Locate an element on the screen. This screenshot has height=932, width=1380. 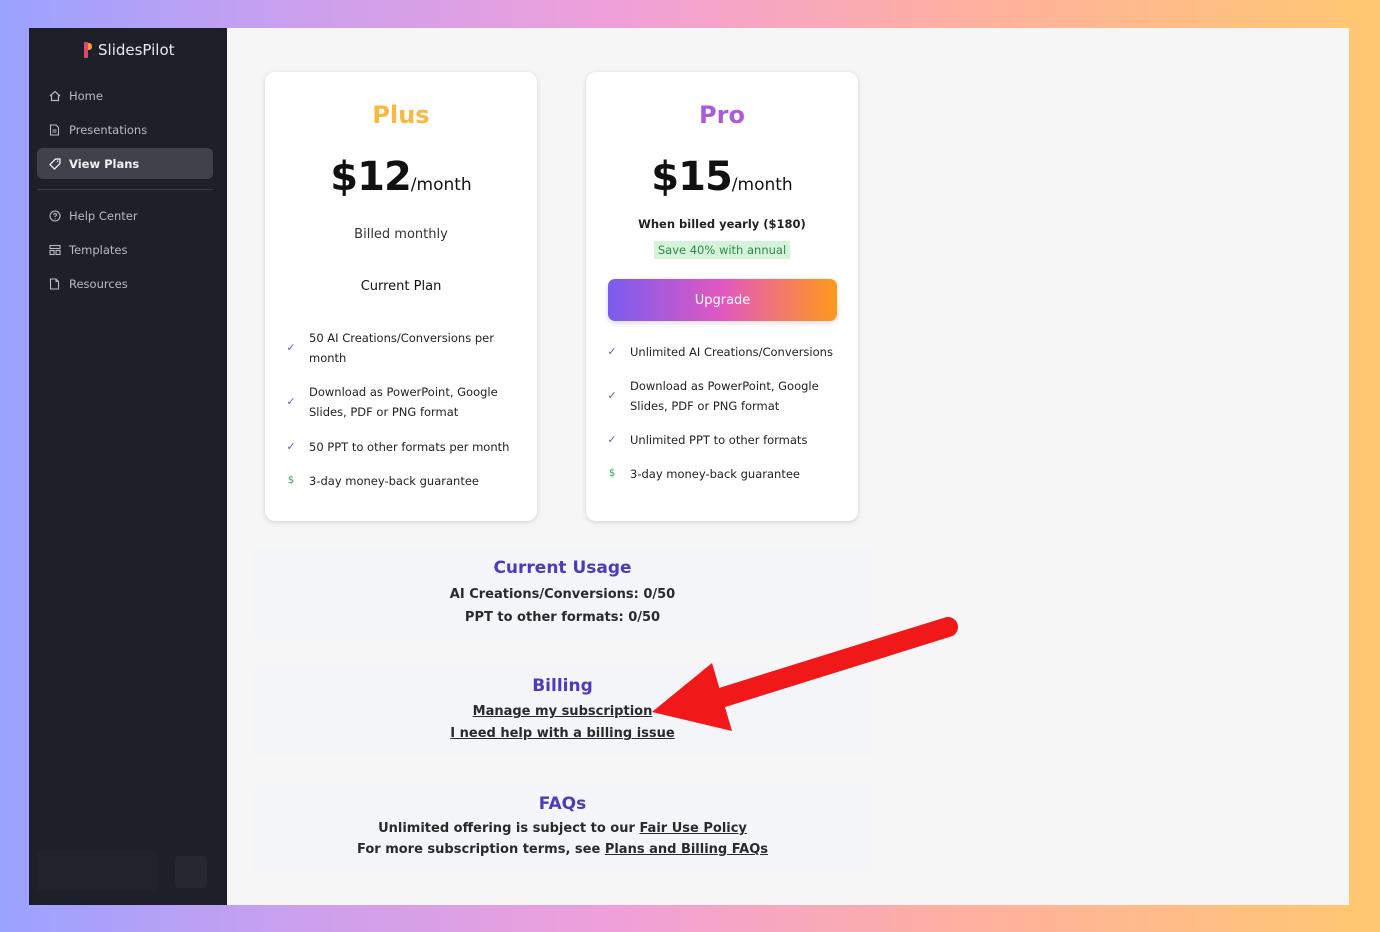
faqs-title: FAQs is located at coordinates (562, 804).